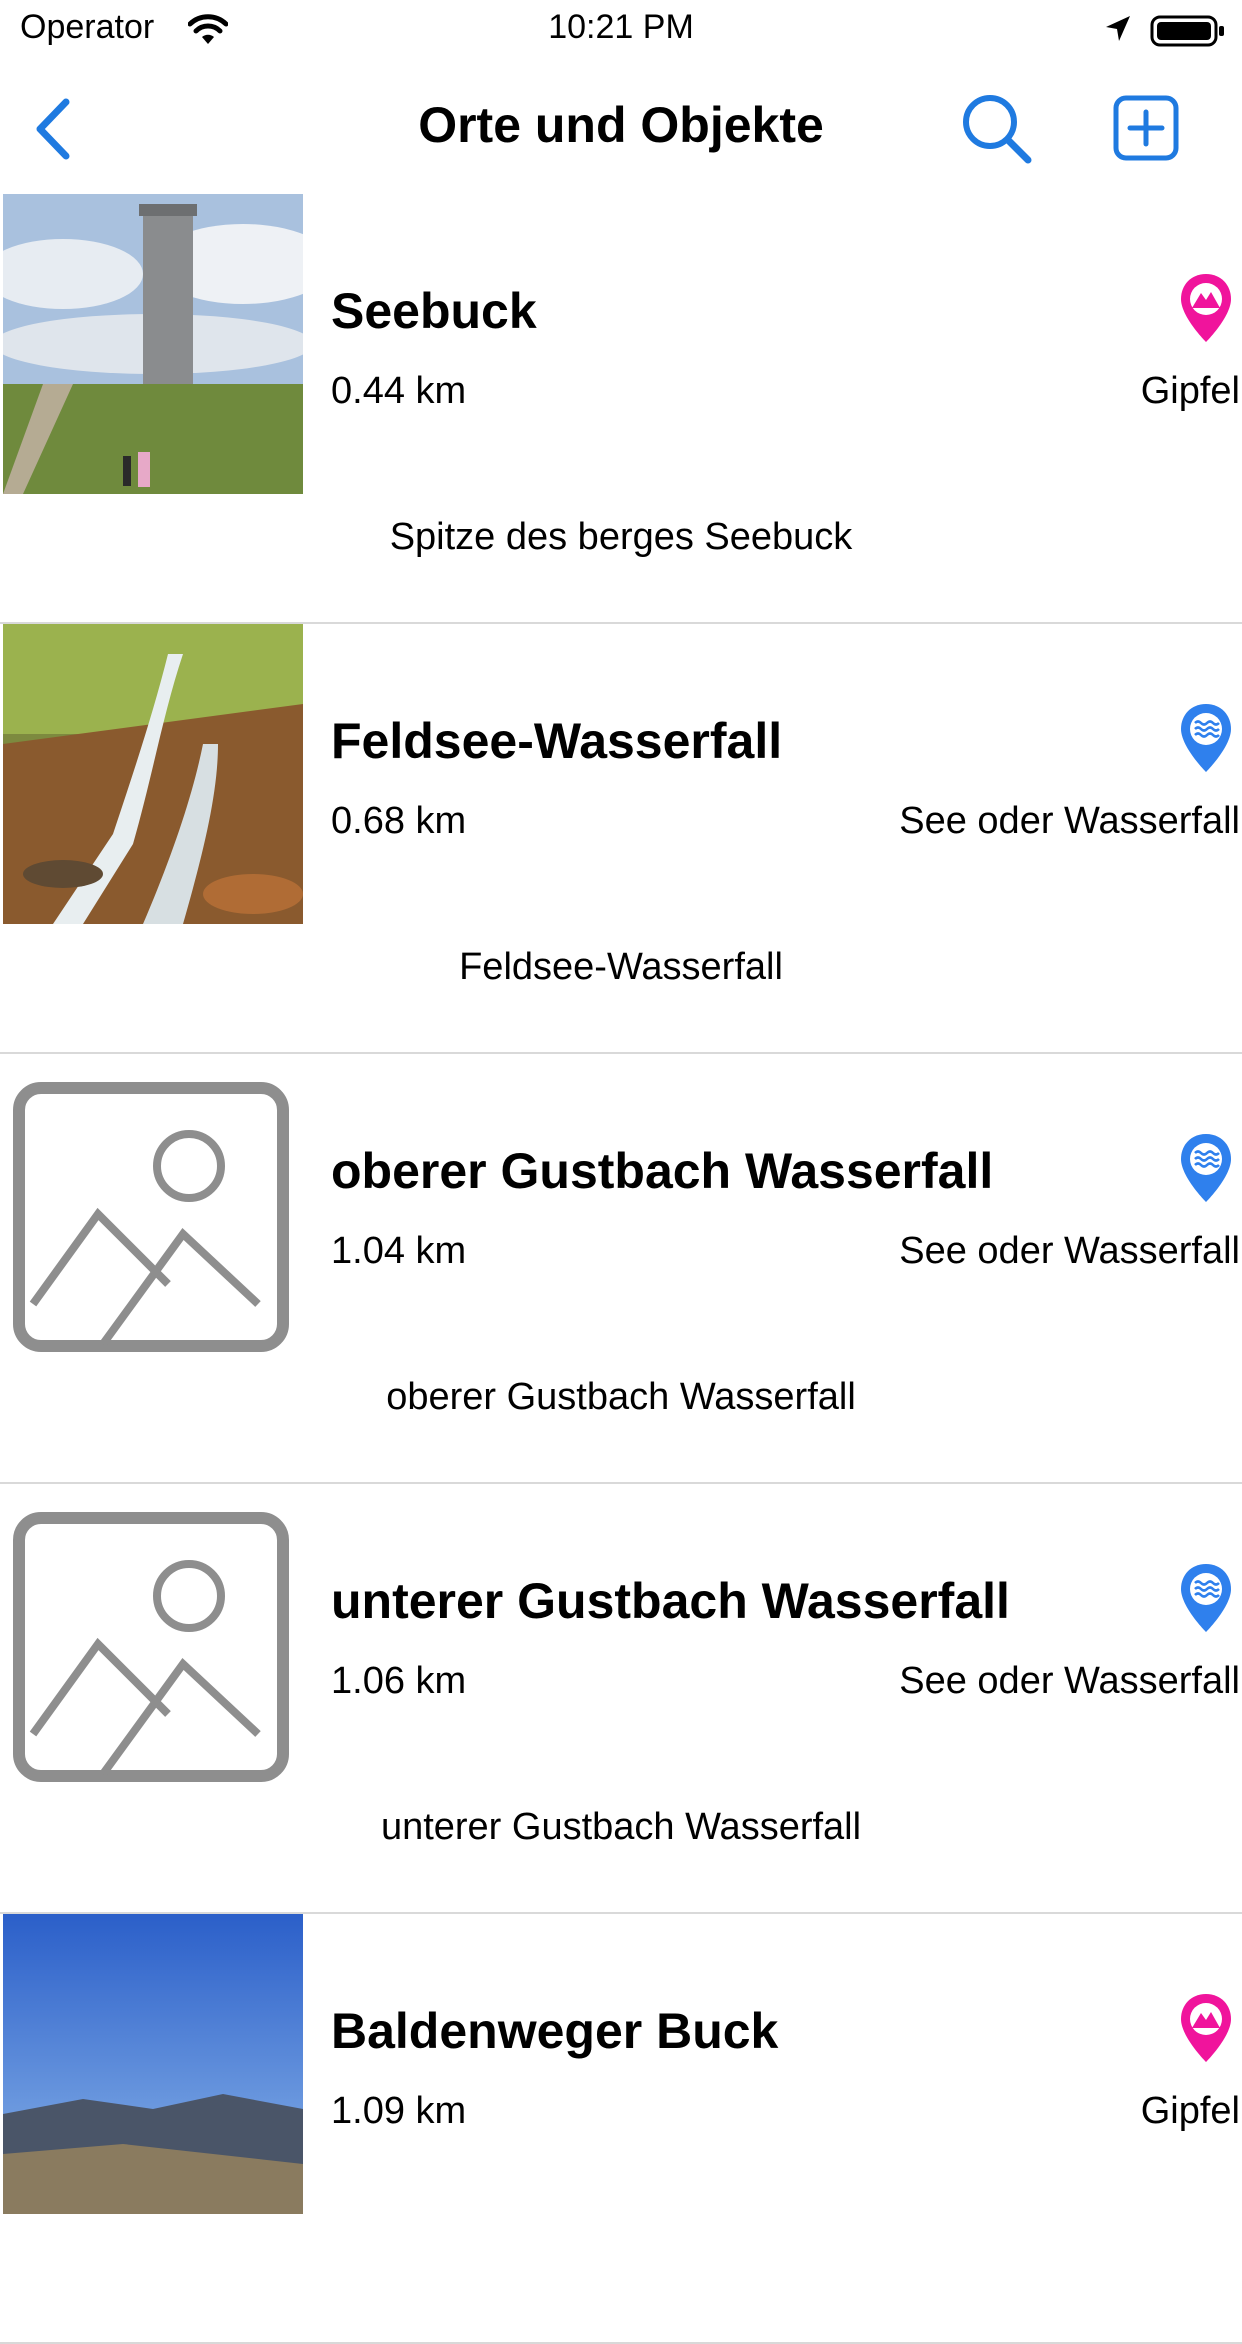 Image resolution: width=1242 pixels, height=2344 pixels. Describe the element at coordinates (621, 1827) in the screenshot. I see `item-description: unterer Gustbach Wasserfall` at that location.